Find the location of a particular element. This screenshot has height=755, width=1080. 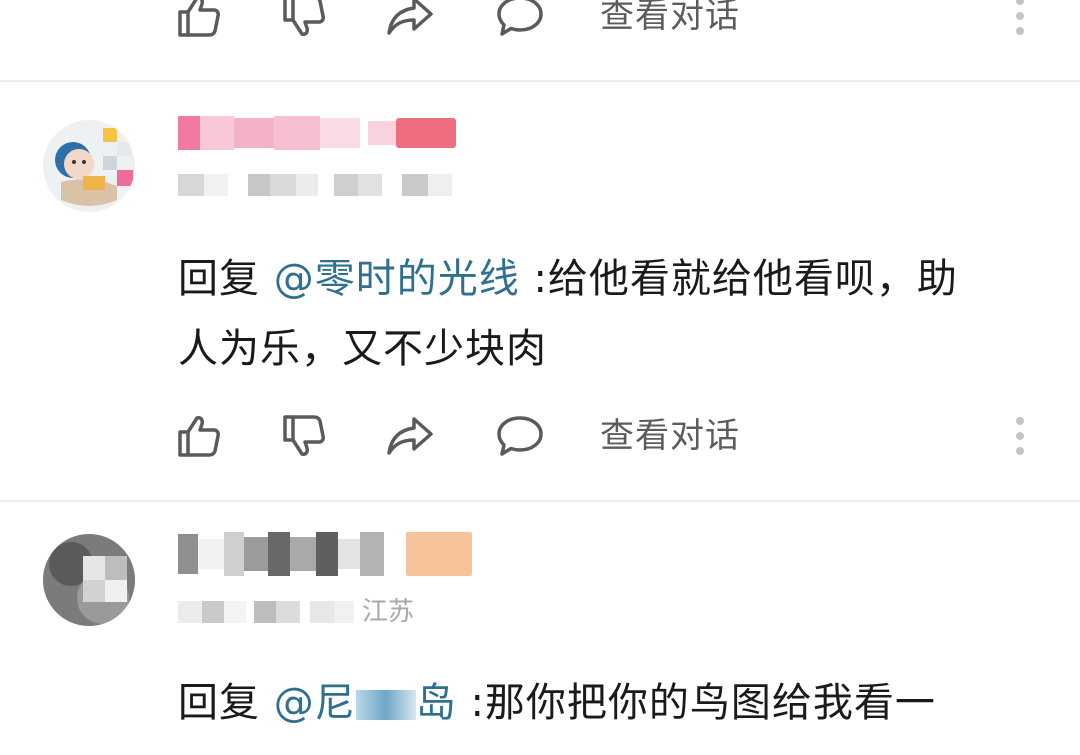

comment-text: 回复 @零时的光线 :给他看就给他看呗，助 人为乐，又不少块肉 is located at coordinates (603, 314).